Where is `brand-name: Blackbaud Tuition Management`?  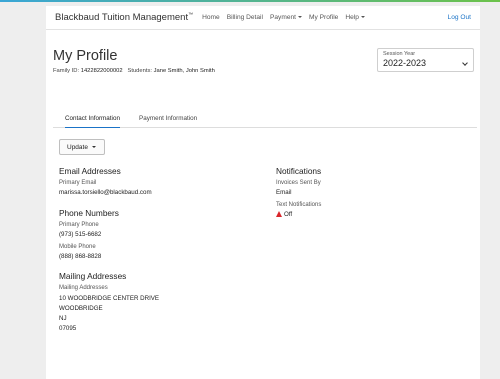 brand-name: Blackbaud Tuition Management is located at coordinates (122, 18).